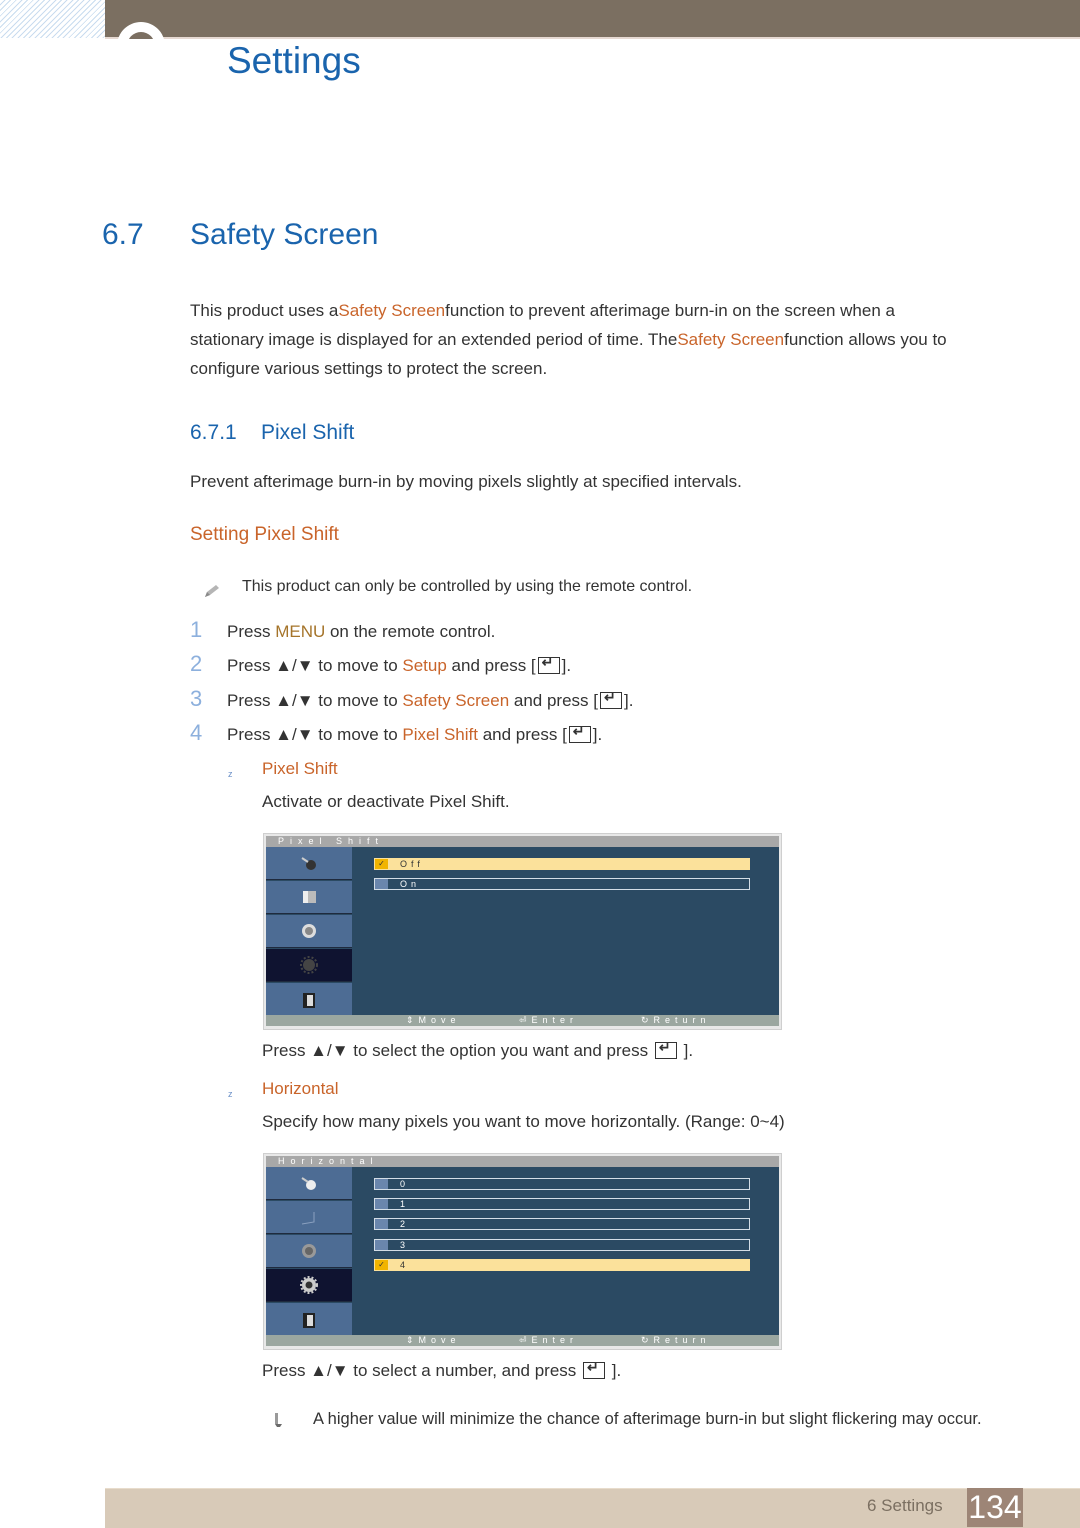  Describe the element at coordinates (412, 864) in the screenshot. I see `osd-option-label: Off` at that location.